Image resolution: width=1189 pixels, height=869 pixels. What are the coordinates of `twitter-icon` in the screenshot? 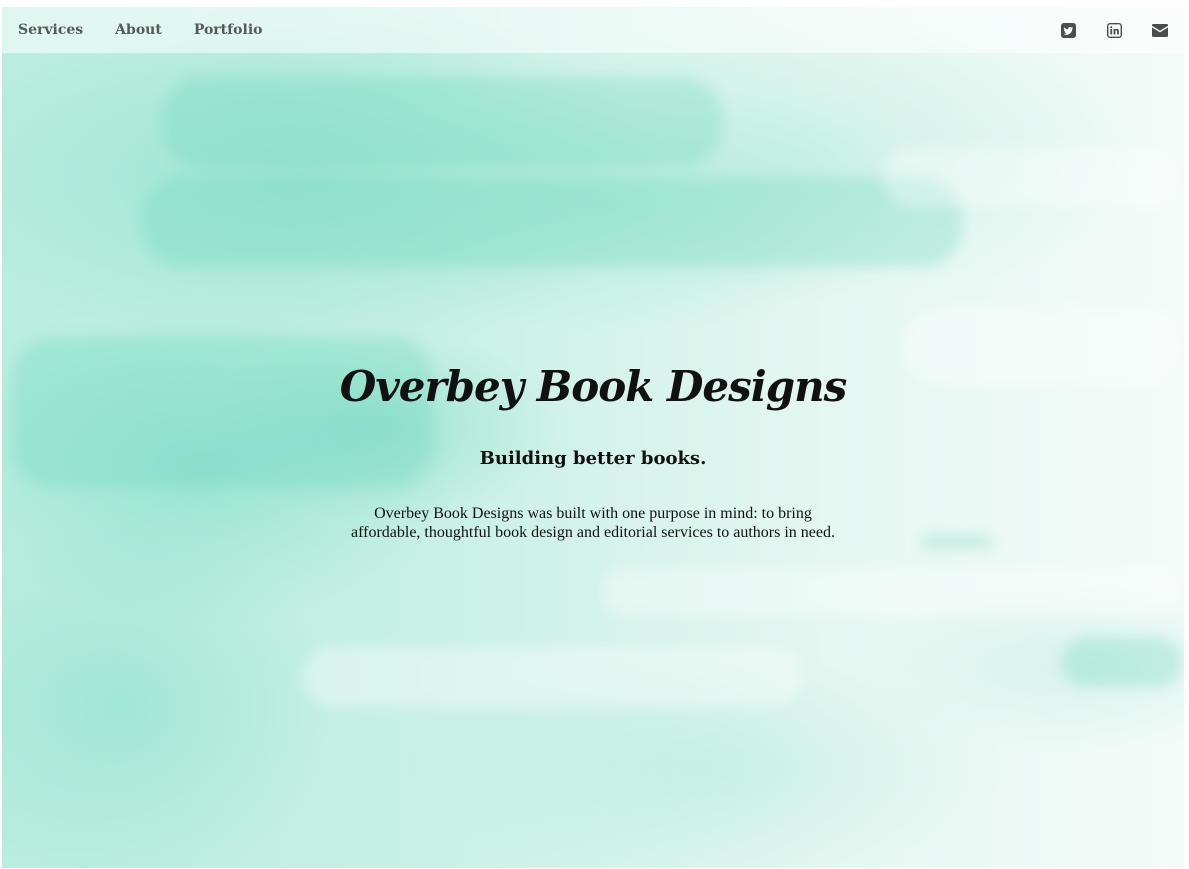 It's located at (1068, 30).